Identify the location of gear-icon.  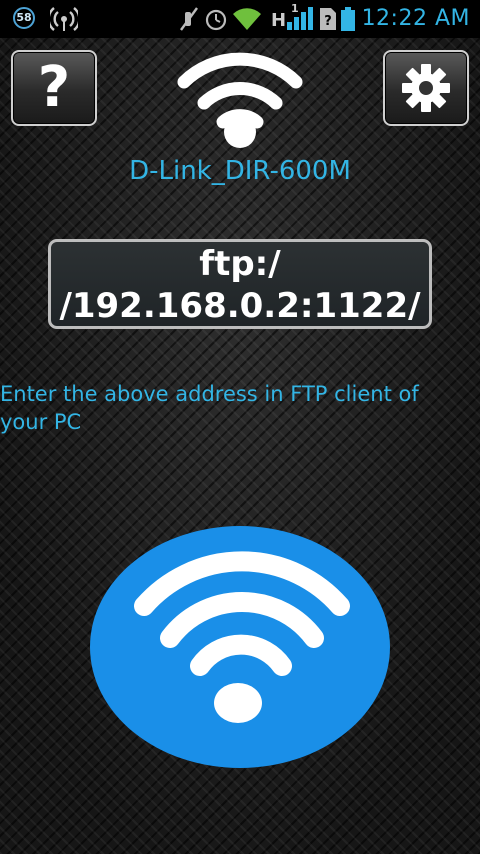
(426, 88).